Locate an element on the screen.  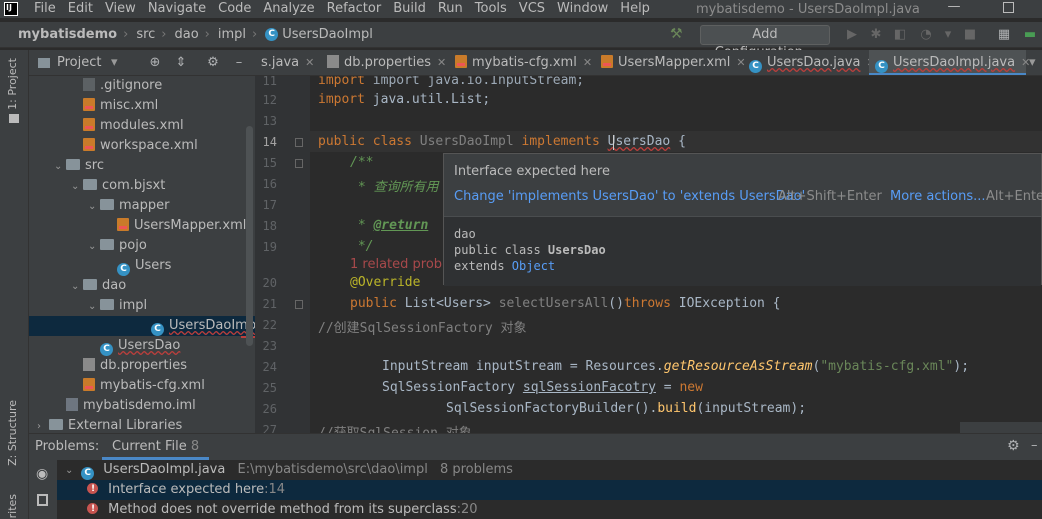
stop-icon: ■ is located at coordinates (970, 35).